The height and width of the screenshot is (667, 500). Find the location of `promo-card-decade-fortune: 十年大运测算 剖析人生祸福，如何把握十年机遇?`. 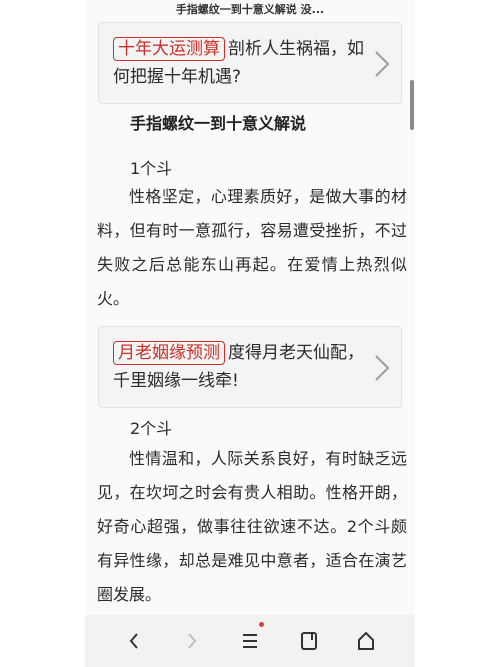

promo-card-decade-fortune: 十年大运测算 剖析人生祸福，如何把握十年机遇? is located at coordinates (250, 63).